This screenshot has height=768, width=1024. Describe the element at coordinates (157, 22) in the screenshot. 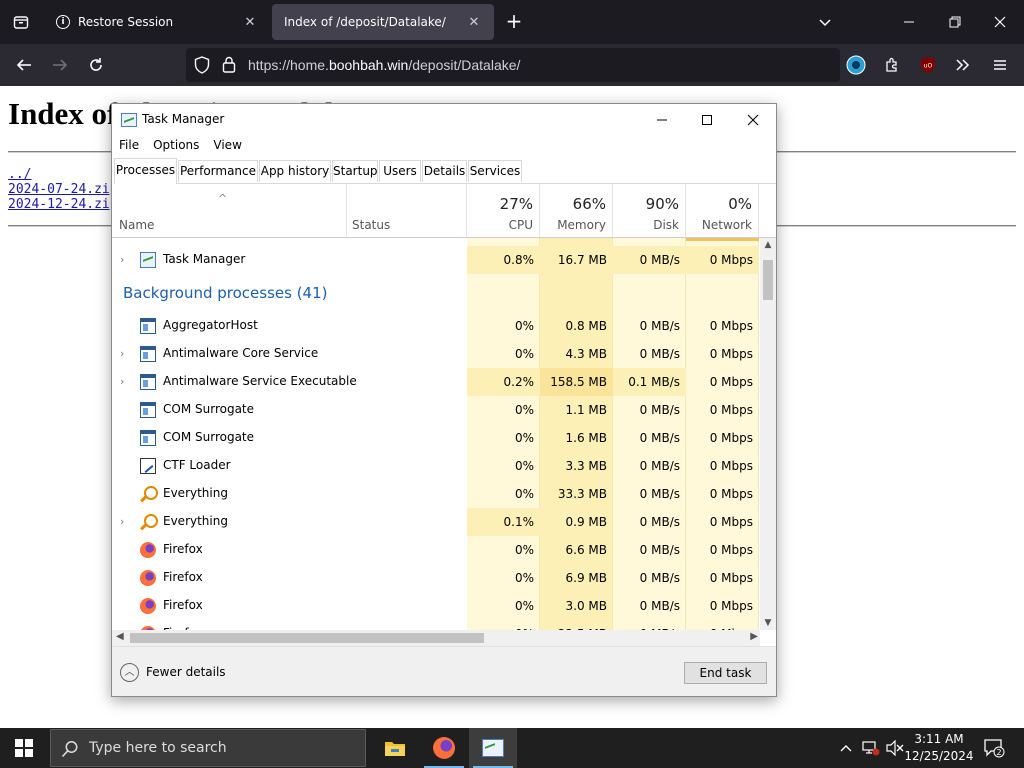

I see `tab-restore-session: i Restore Session ✕` at that location.